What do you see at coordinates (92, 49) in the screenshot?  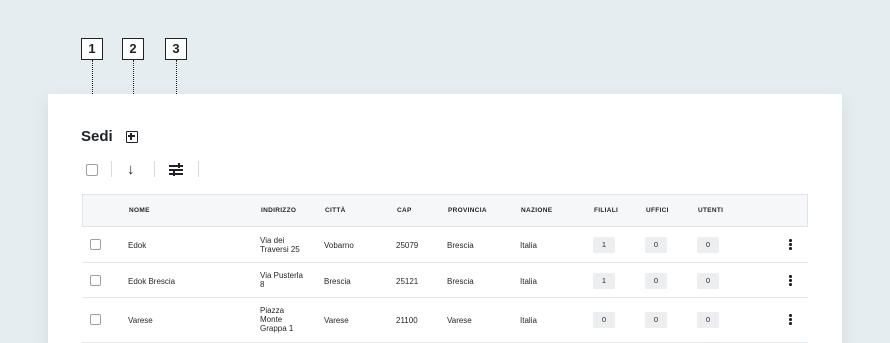 I see `callout-1: 1` at bounding box center [92, 49].